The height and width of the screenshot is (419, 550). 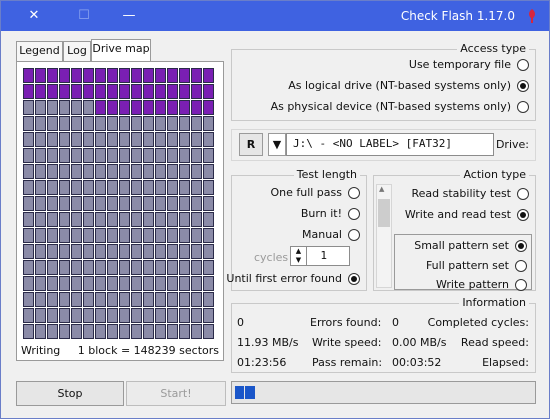 What do you see at coordinates (459, 216) in the screenshot?
I see `action-write-read: Write and read test` at bounding box center [459, 216].